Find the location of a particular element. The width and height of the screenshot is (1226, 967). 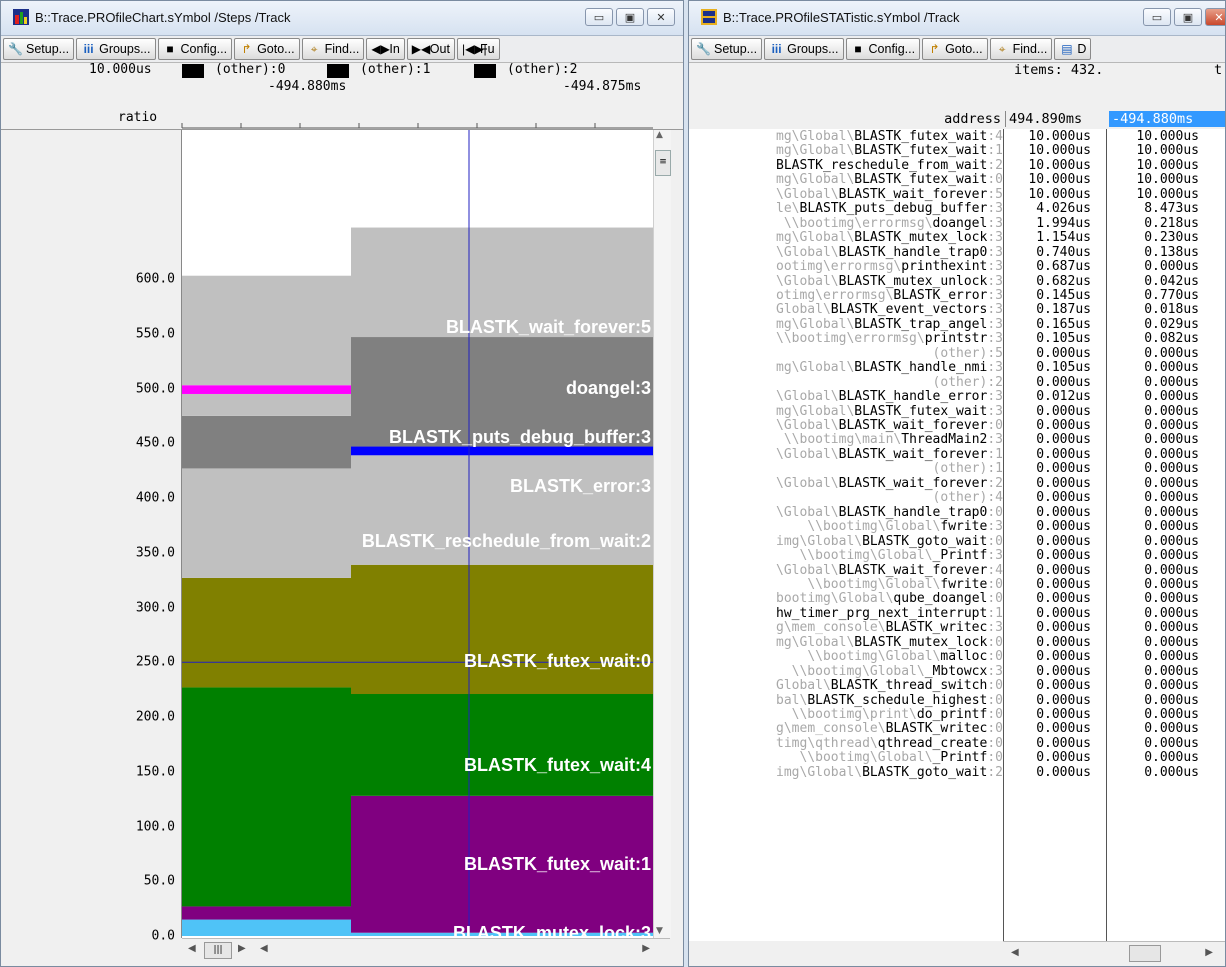

scroll-track-arrows: ◀ is located at coordinates (264, 948).